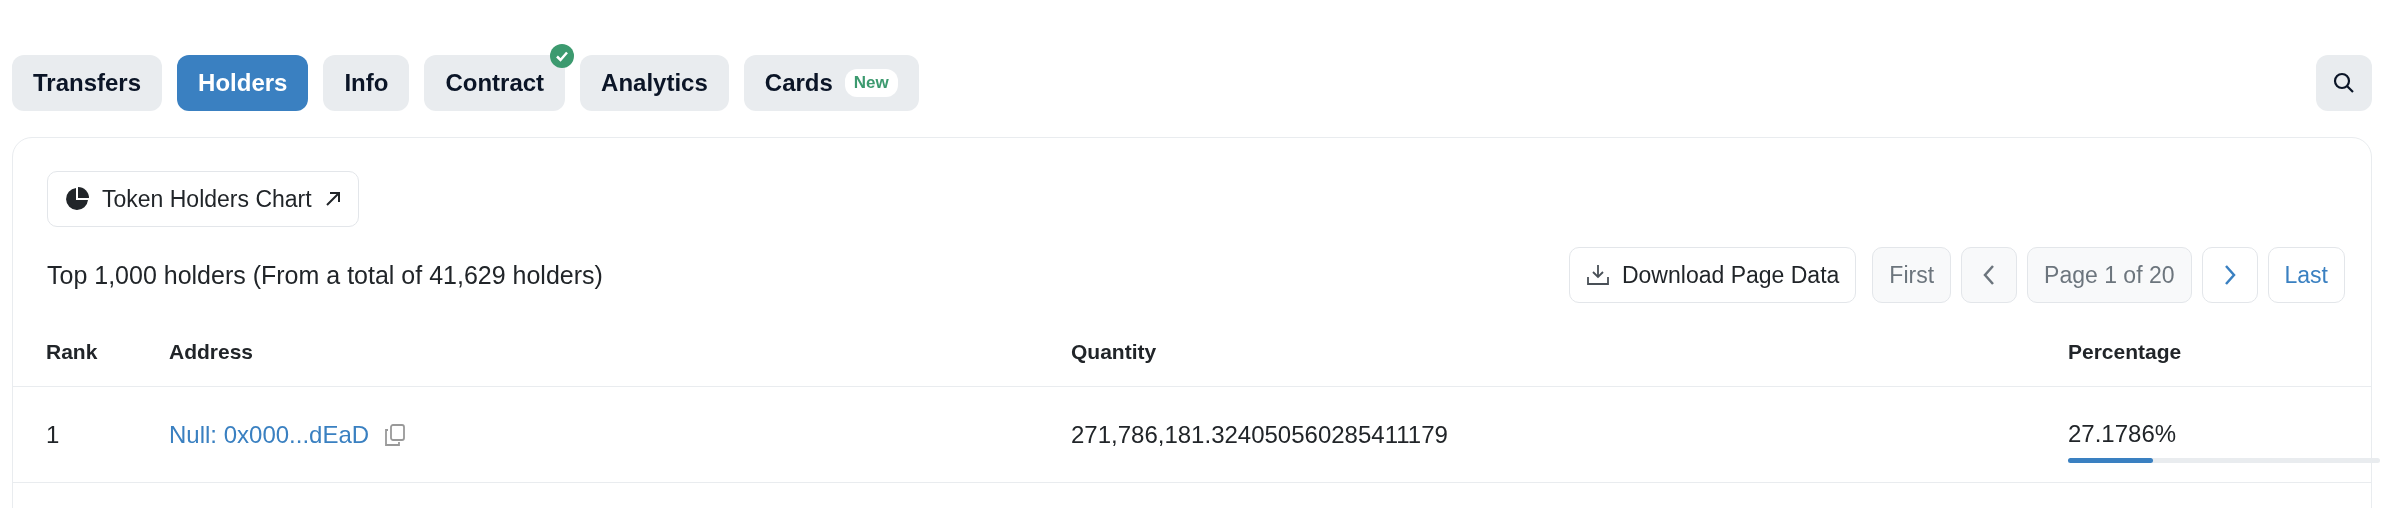 The width and height of the screenshot is (2382, 508). Describe the element at coordinates (325, 275) in the screenshot. I see `holders-summary: Top 1,000 holders (From a total of 41,629 holders)` at that location.